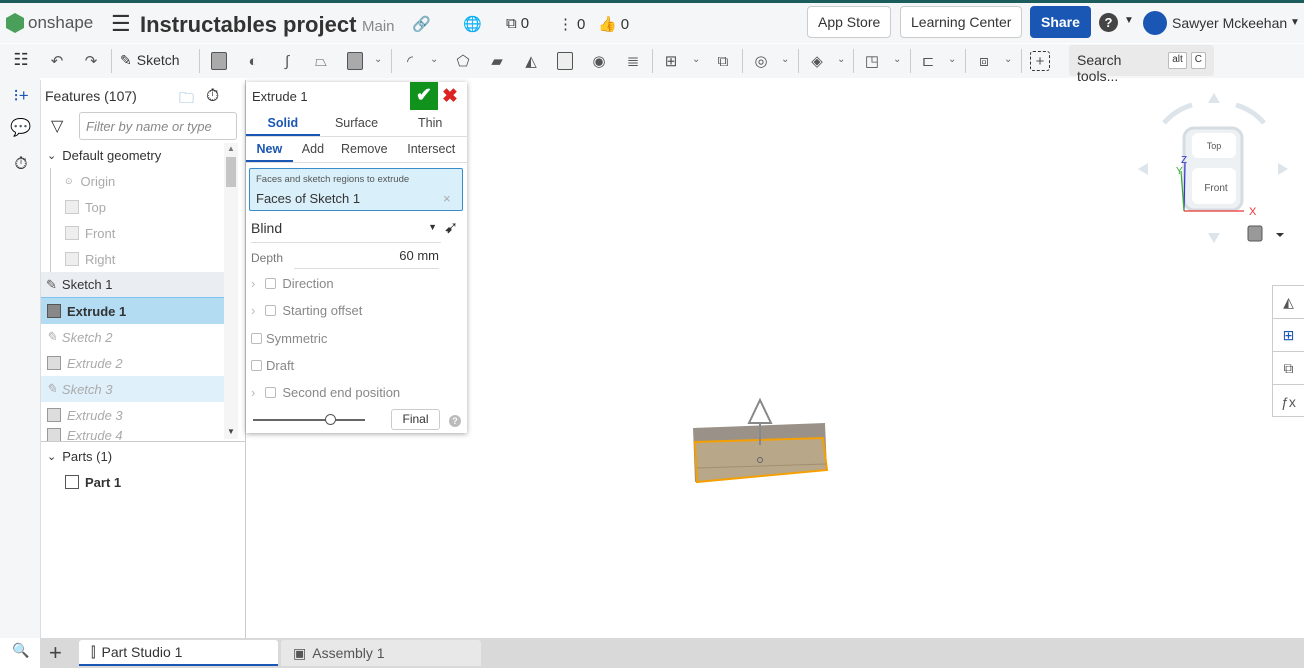 Image resolution: width=1304 pixels, height=668 pixels. What do you see at coordinates (150, 60) in the screenshot?
I see `sketch-button: ✎ Sketch` at bounding box center [150, 60].